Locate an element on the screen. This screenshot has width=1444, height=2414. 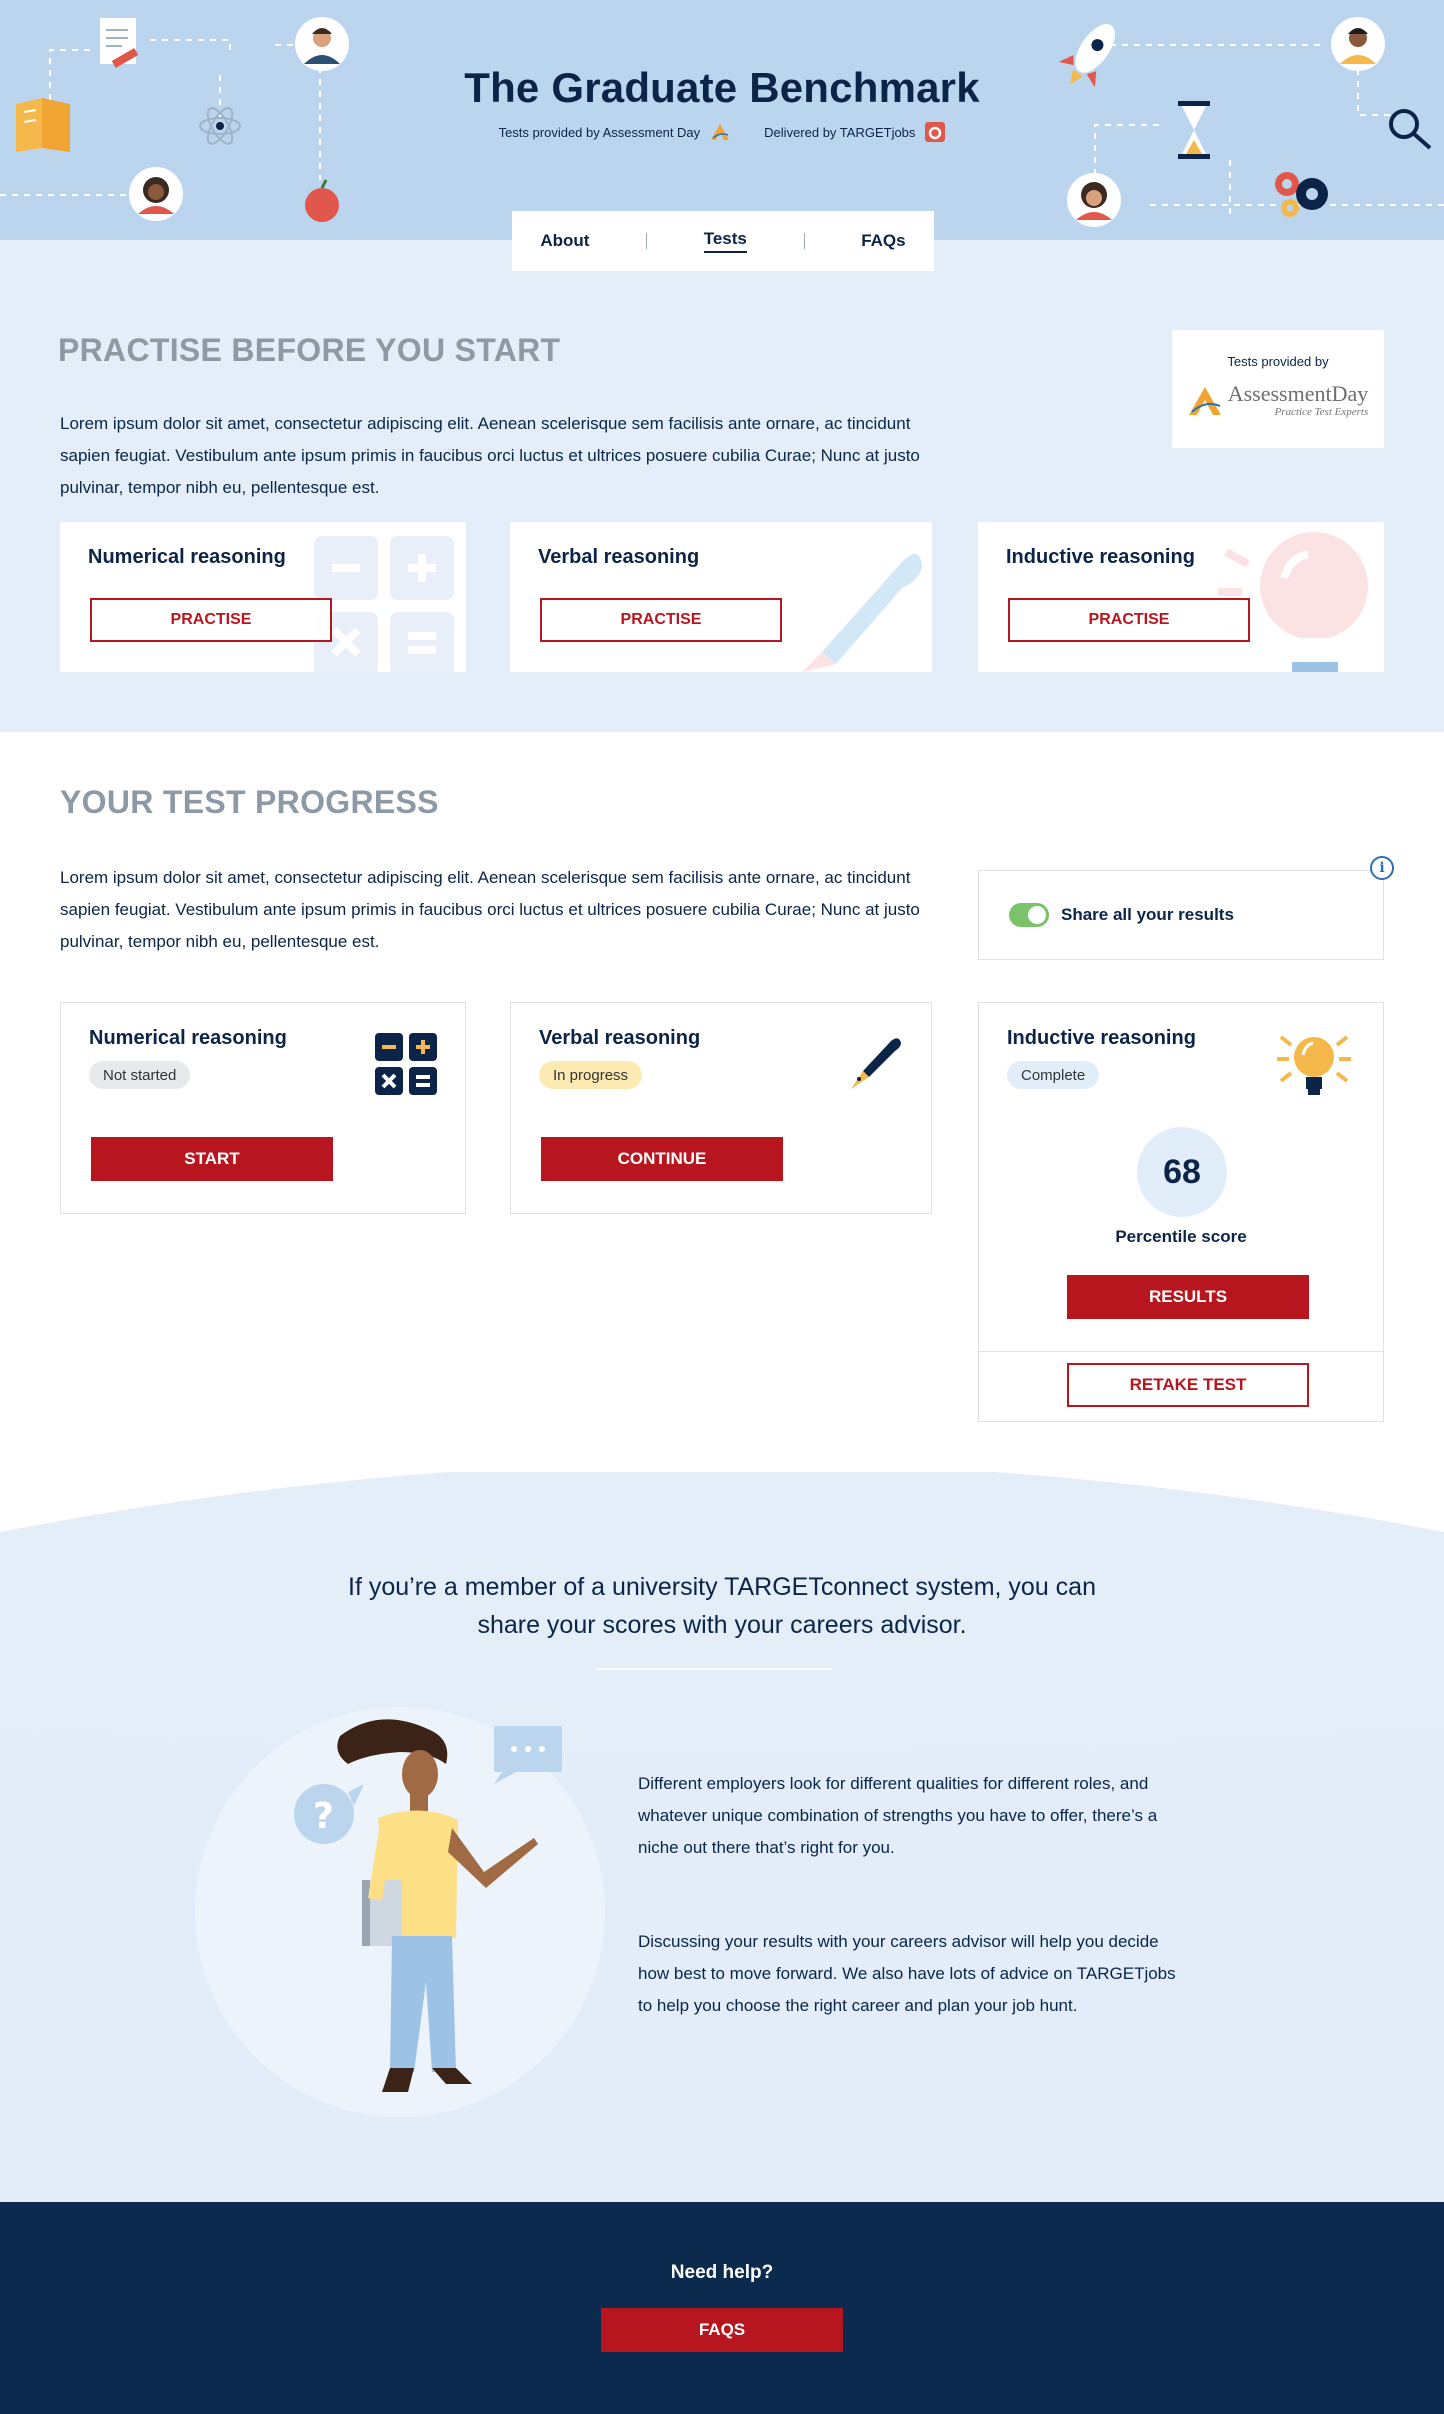
card-divider is located at coordinates (1181, 1351).